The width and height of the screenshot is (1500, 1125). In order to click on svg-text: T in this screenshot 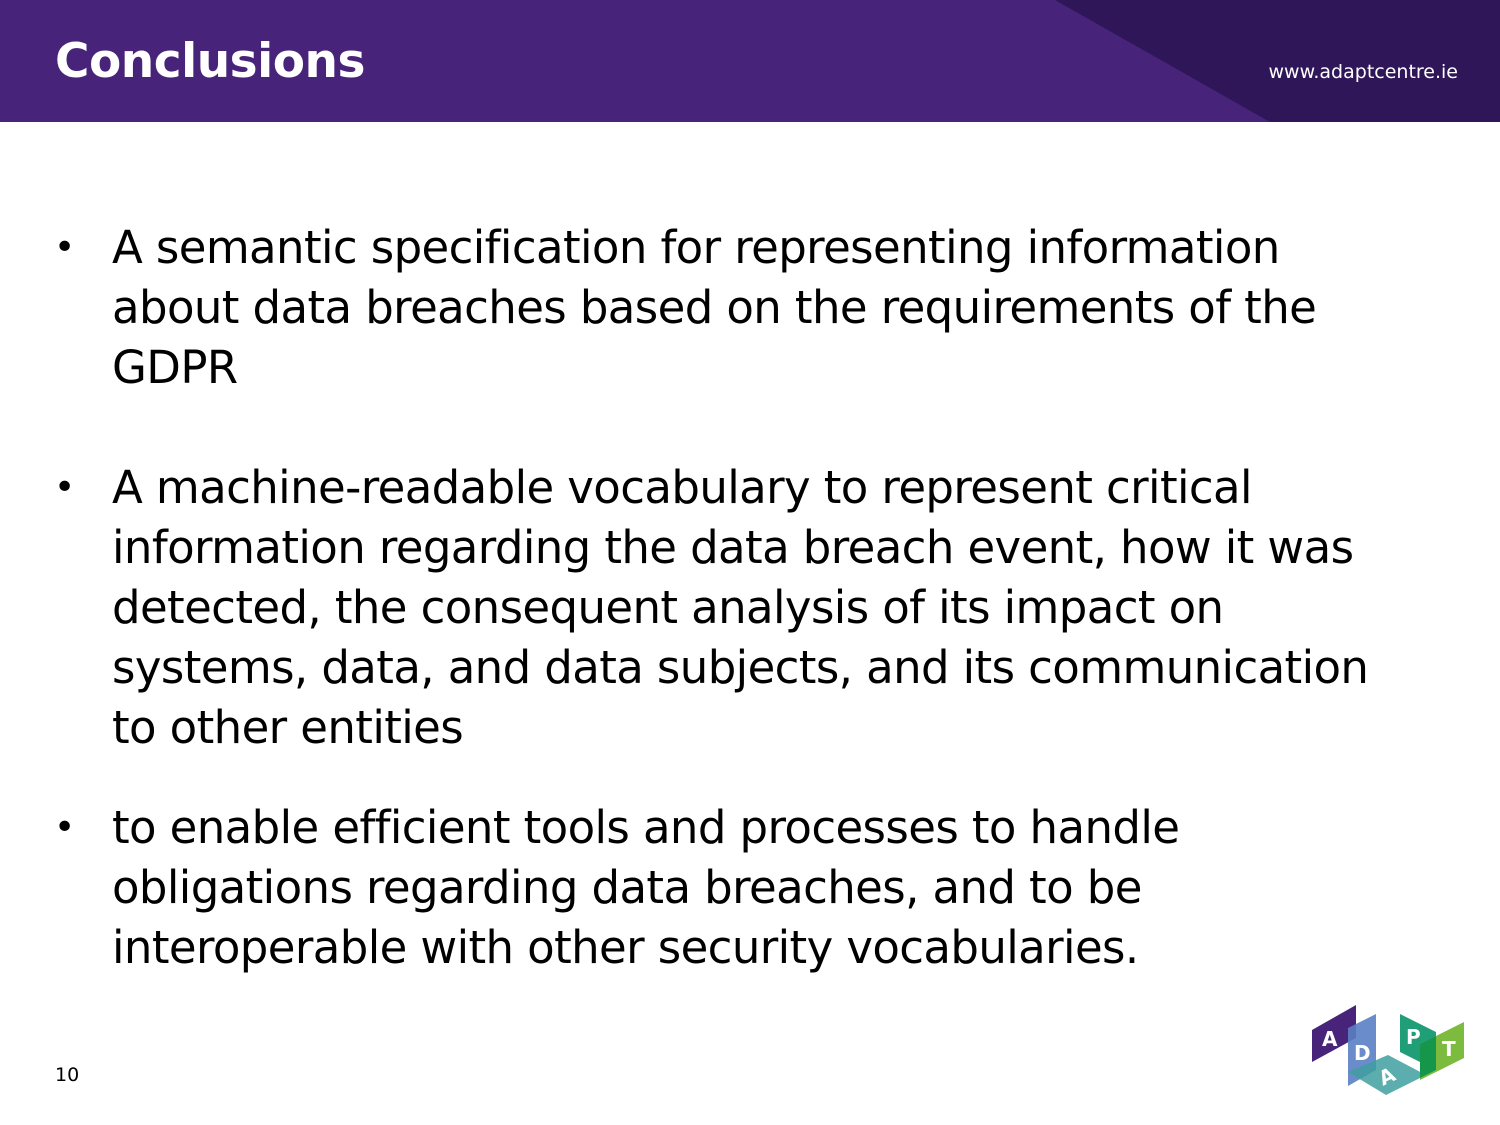, I will do `click(1449, 1049)`.